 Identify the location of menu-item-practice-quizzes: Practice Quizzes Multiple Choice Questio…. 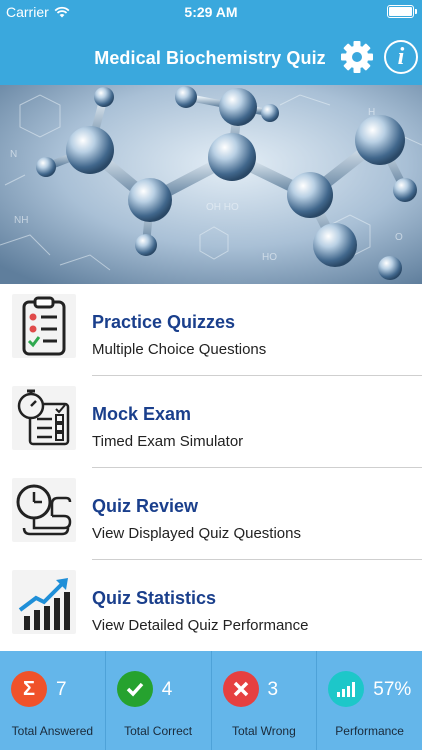
(211, 330).